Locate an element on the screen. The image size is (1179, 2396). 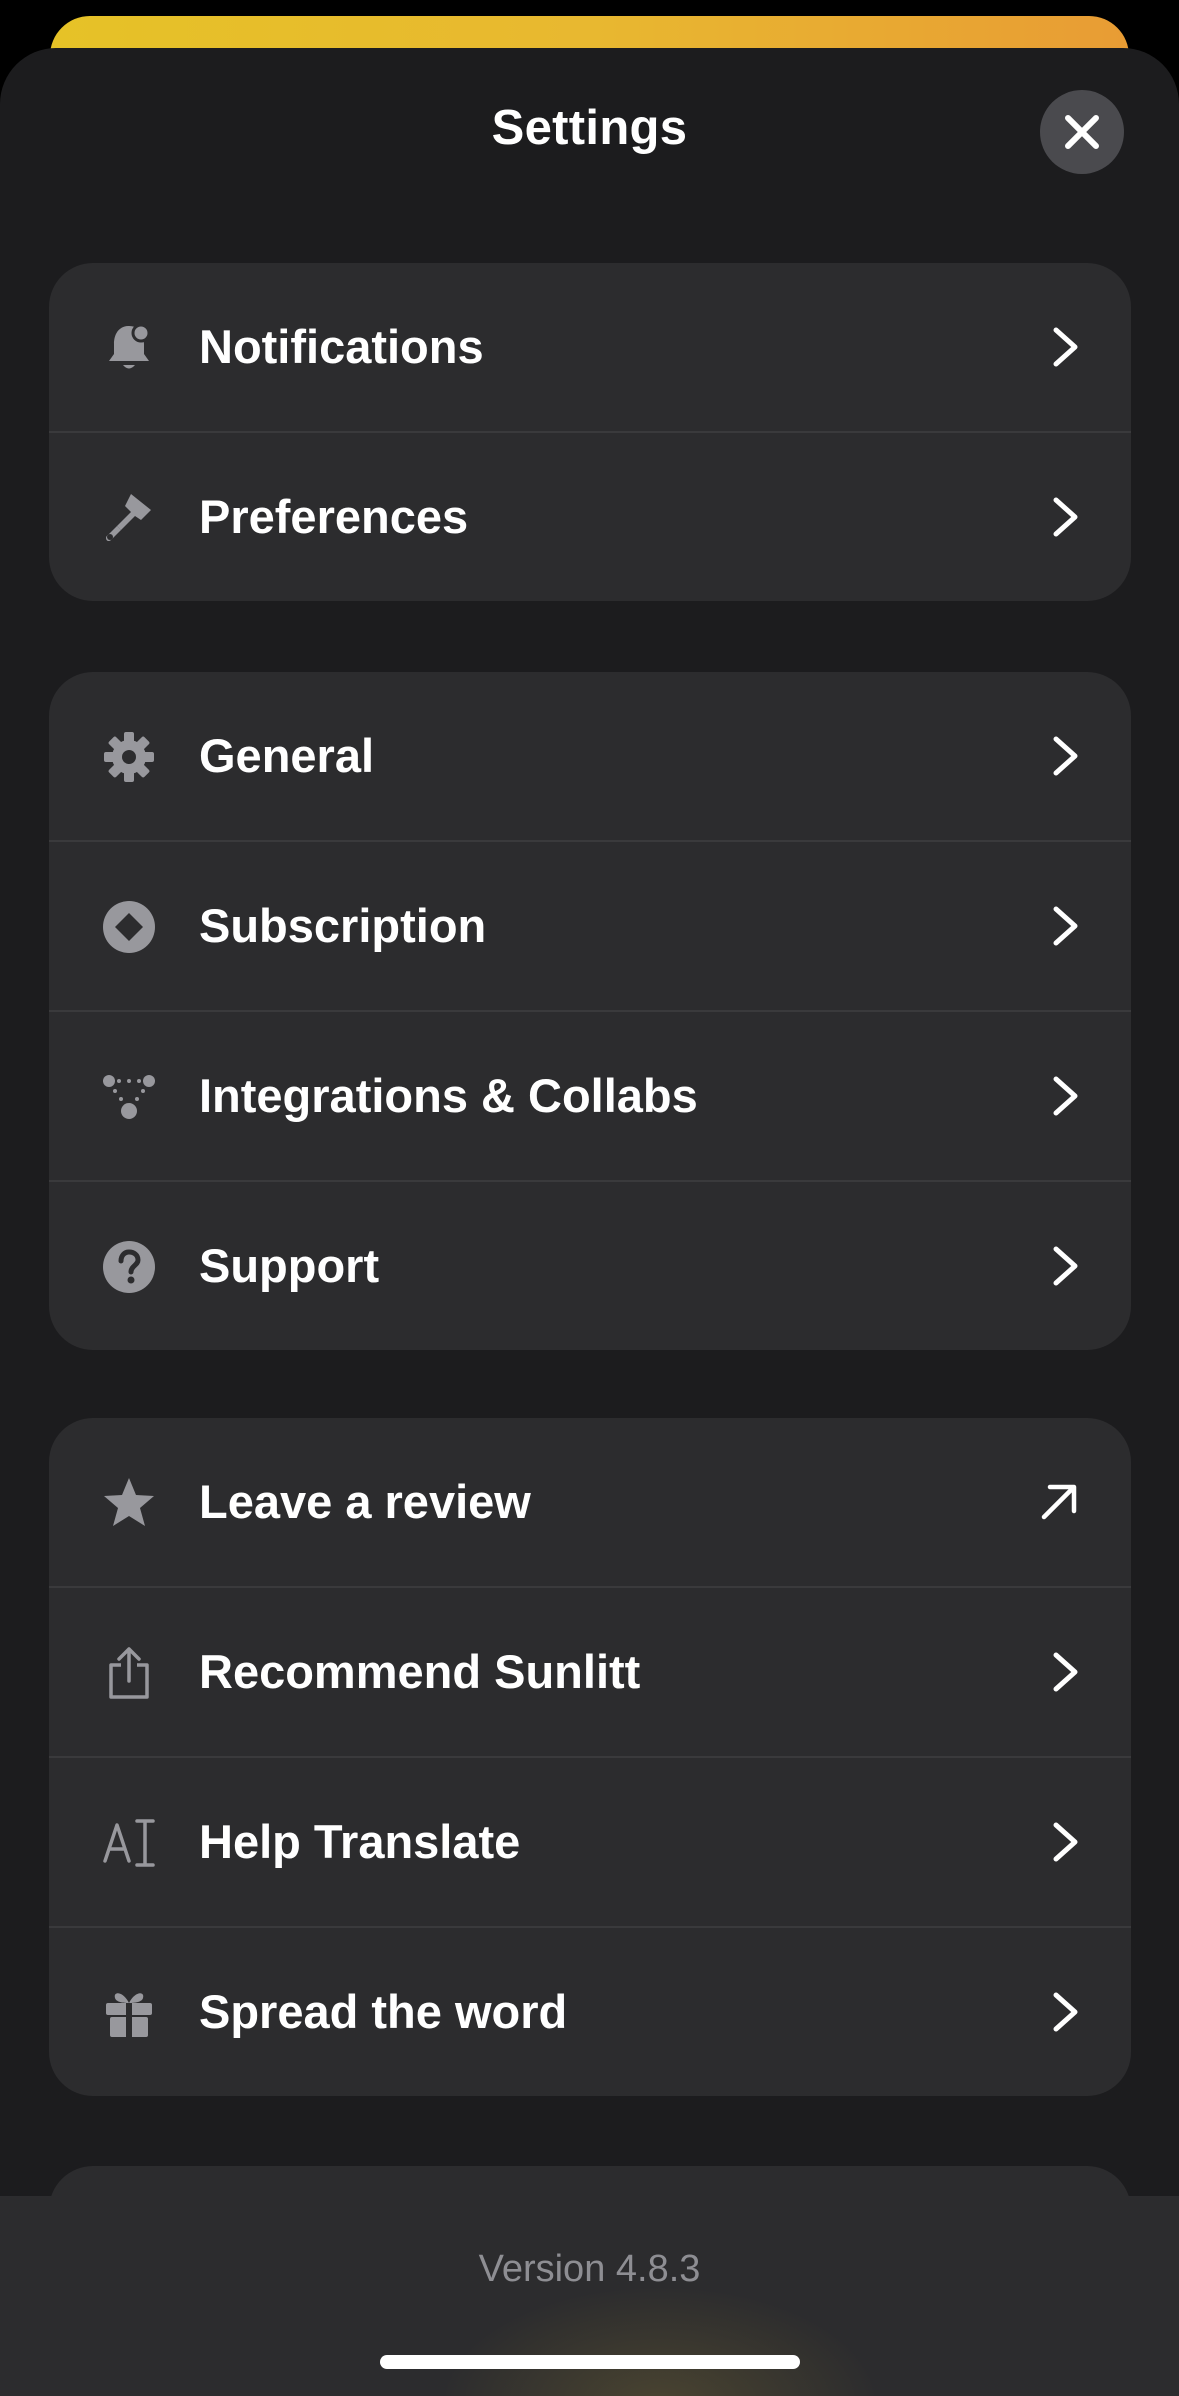
row-help-translate: Help Translate is located at coordinates (590, 1841).